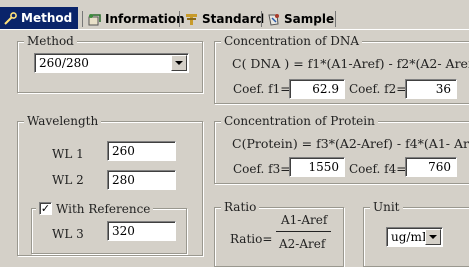 The height and width of the screenshot is (267, 469). I want to click on wrench-icon, so click(10, 18).